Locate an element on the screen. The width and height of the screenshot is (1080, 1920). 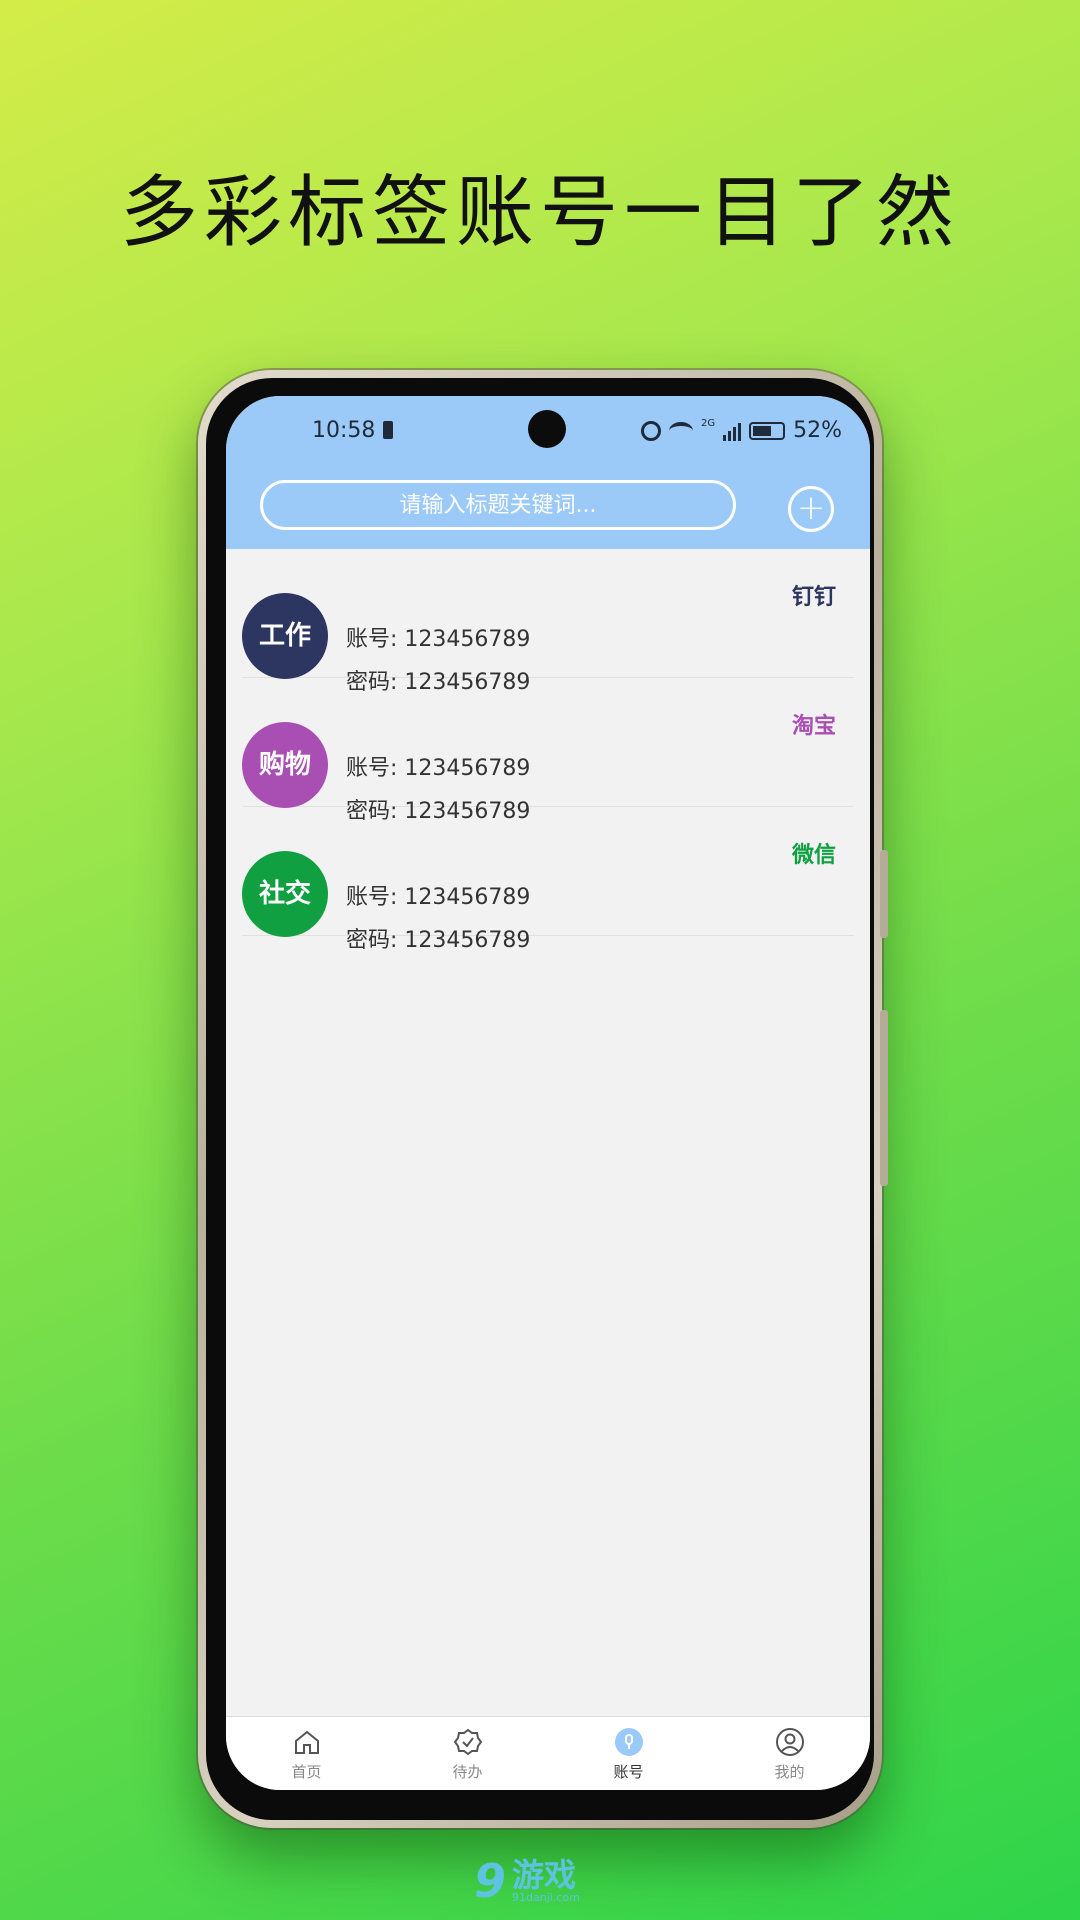
battery-alert-icon is located at coordinates (388, 430).